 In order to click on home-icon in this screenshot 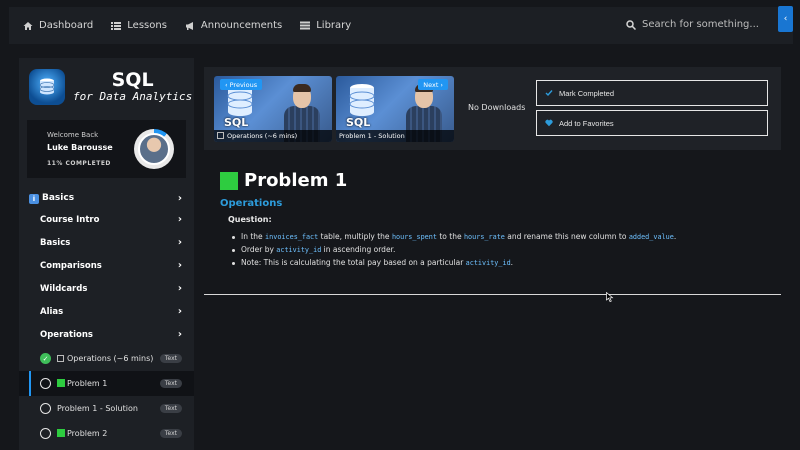, I will do `click(28, 25)`.